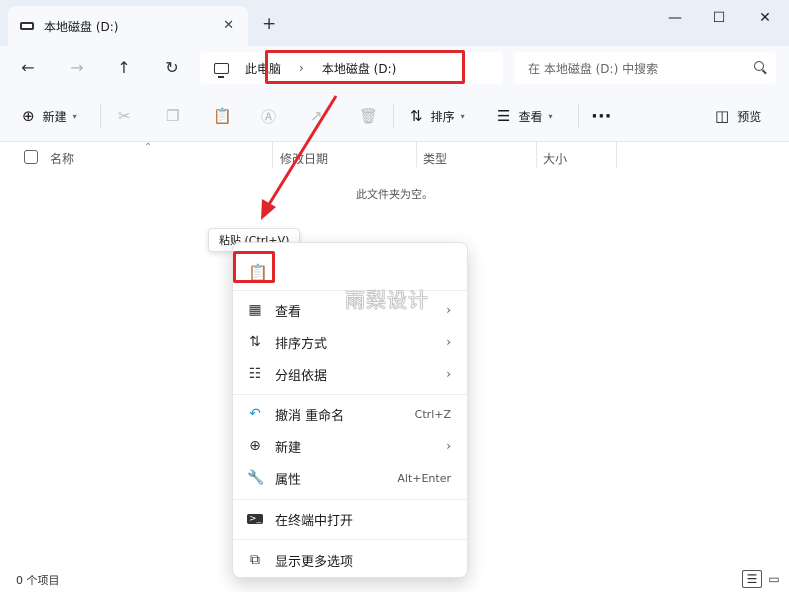  Describe the element at coordinates (288, 480) in the screenshot. I see `menu-label: 属性` at that location.